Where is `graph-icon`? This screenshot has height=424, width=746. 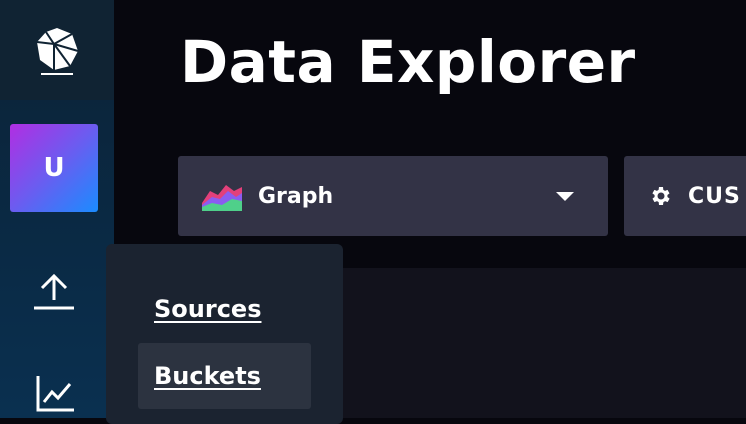 graph-icon is located at coordinates (55, 394).